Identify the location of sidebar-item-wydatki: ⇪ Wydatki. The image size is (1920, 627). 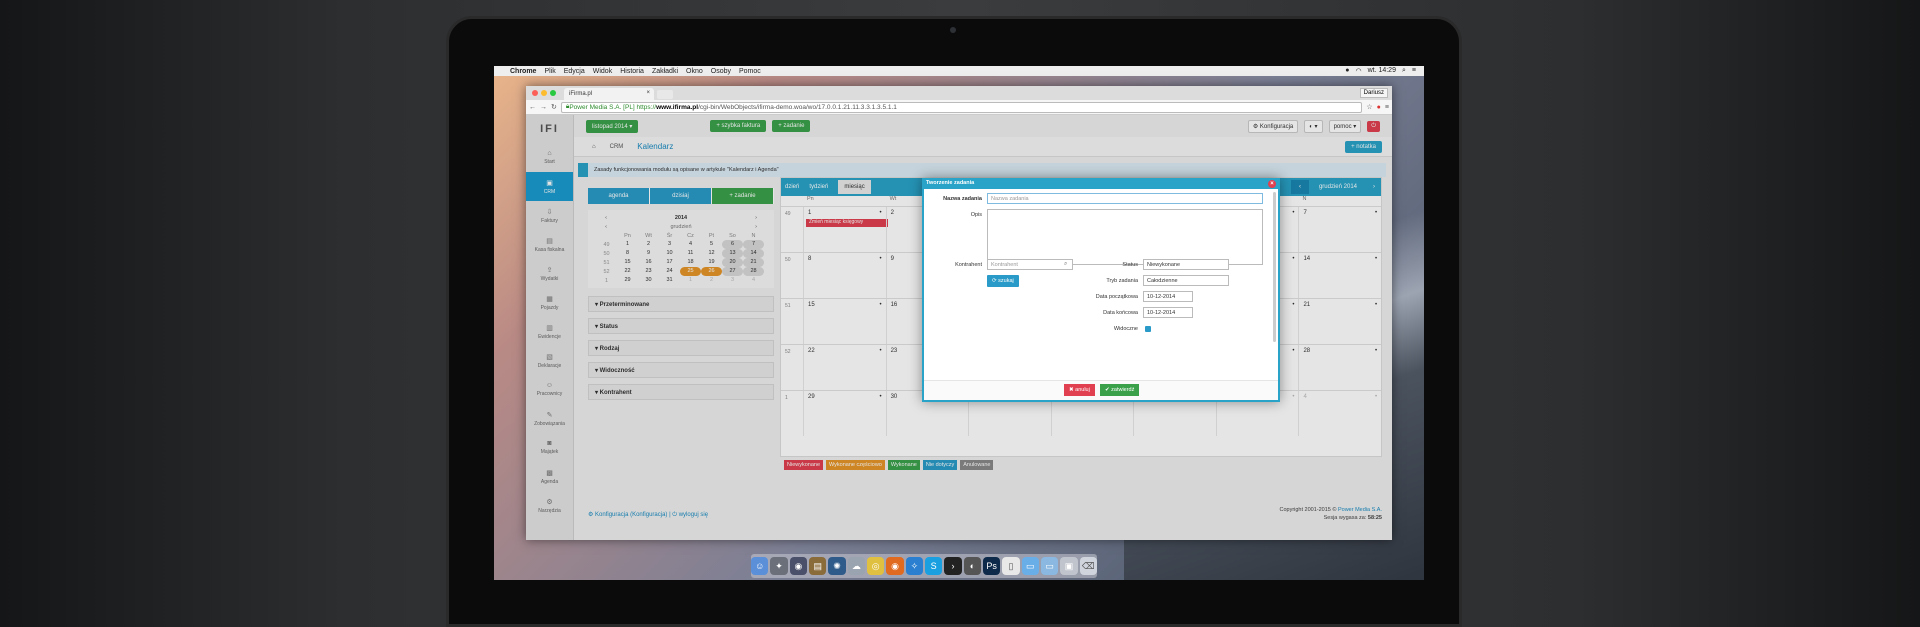
(549, 273).